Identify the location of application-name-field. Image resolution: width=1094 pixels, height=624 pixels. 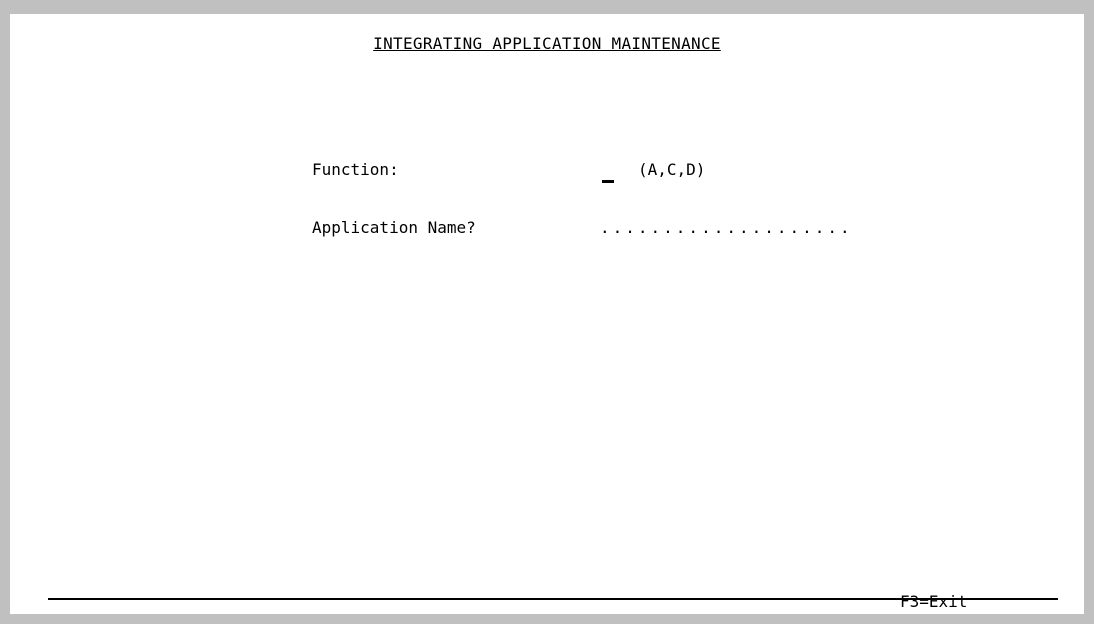
(738, 228).